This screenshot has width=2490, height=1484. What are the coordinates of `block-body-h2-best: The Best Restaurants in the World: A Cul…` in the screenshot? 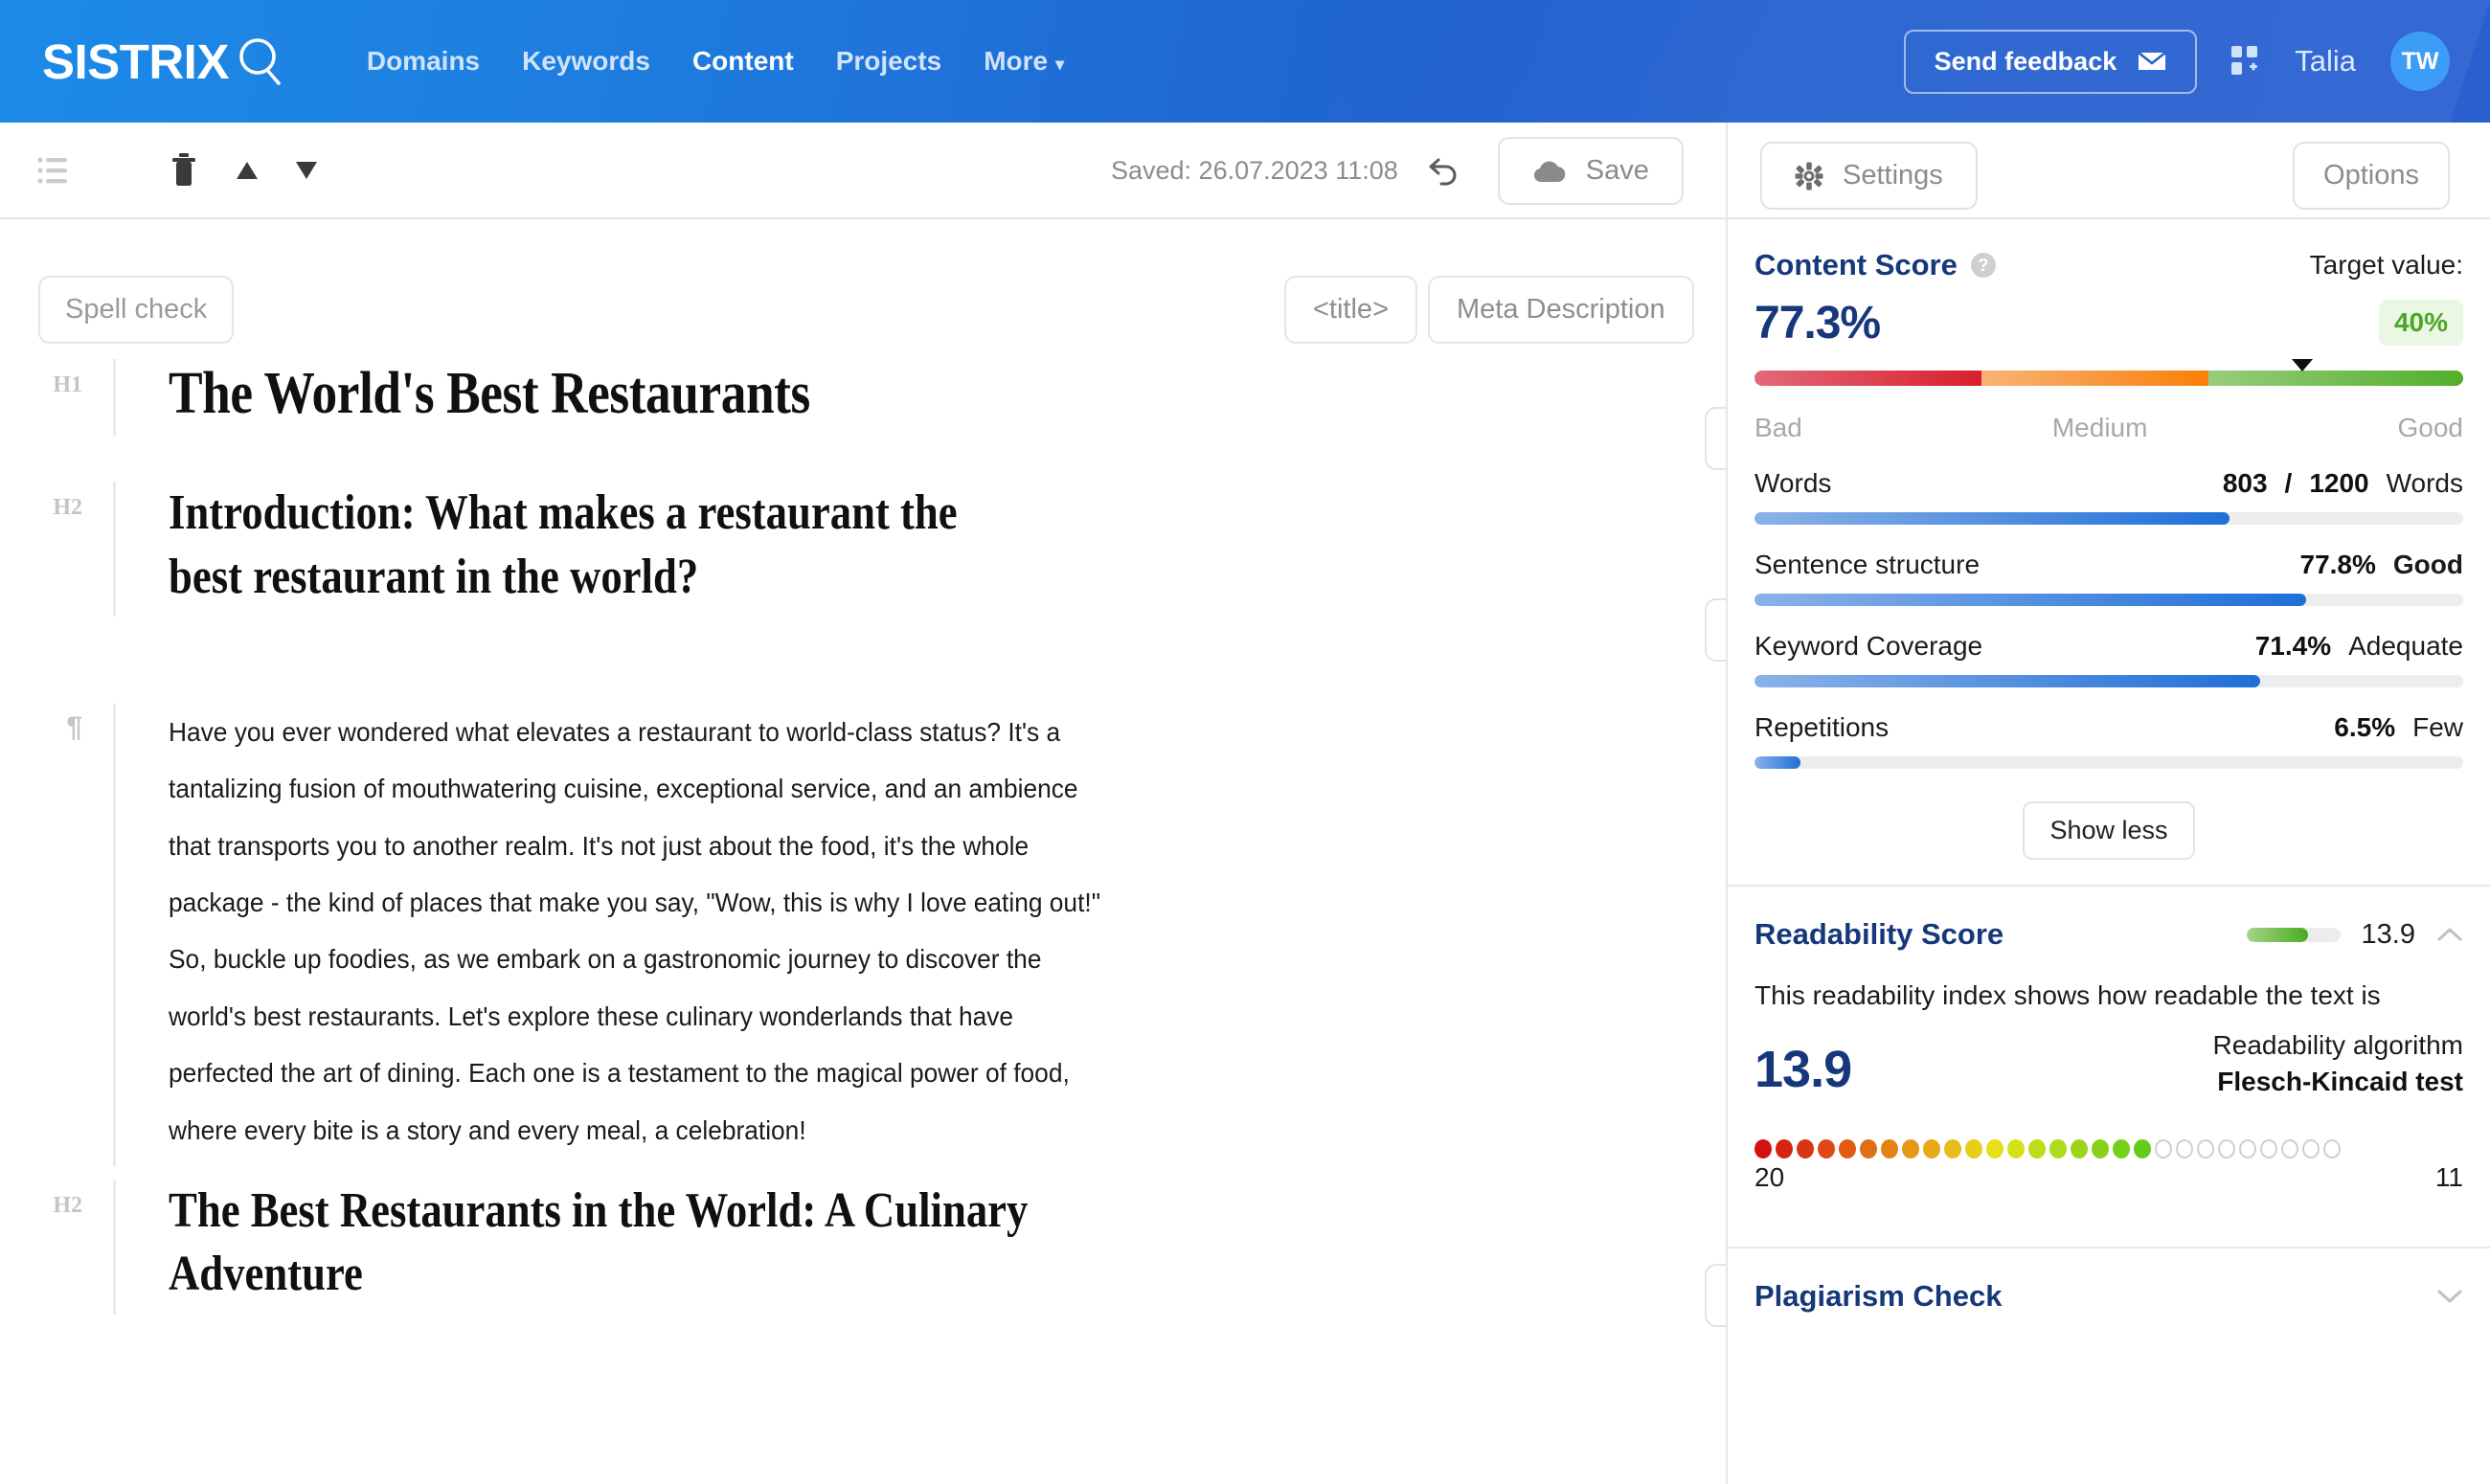 It's located at (920, 1247).